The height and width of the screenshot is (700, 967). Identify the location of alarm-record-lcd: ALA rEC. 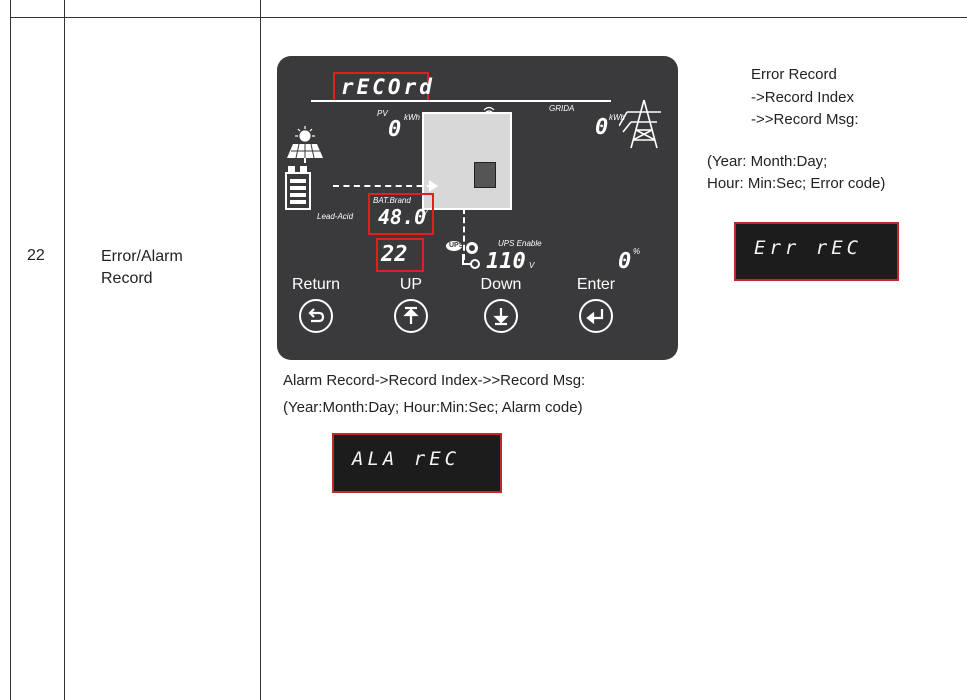
(417, 463).